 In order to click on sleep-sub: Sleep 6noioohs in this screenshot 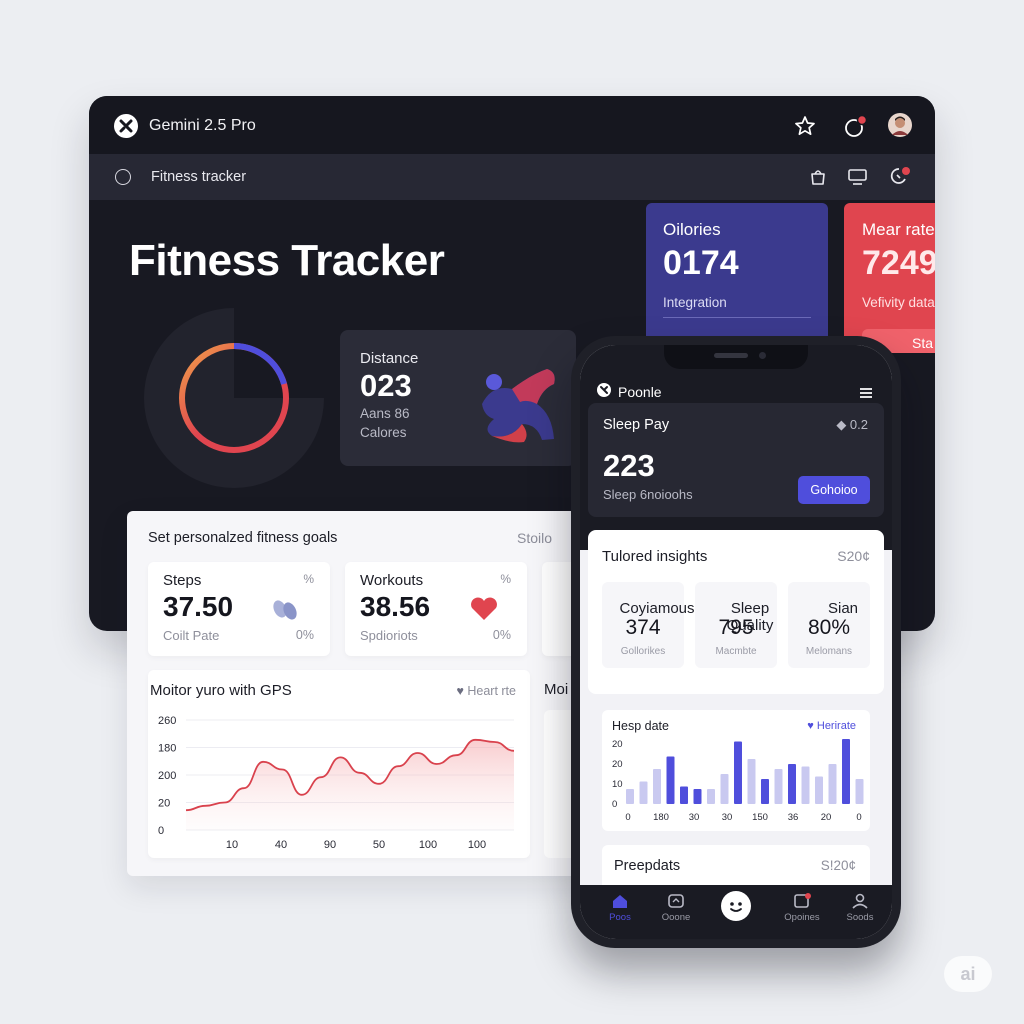, I will do `click(648, 494)`.